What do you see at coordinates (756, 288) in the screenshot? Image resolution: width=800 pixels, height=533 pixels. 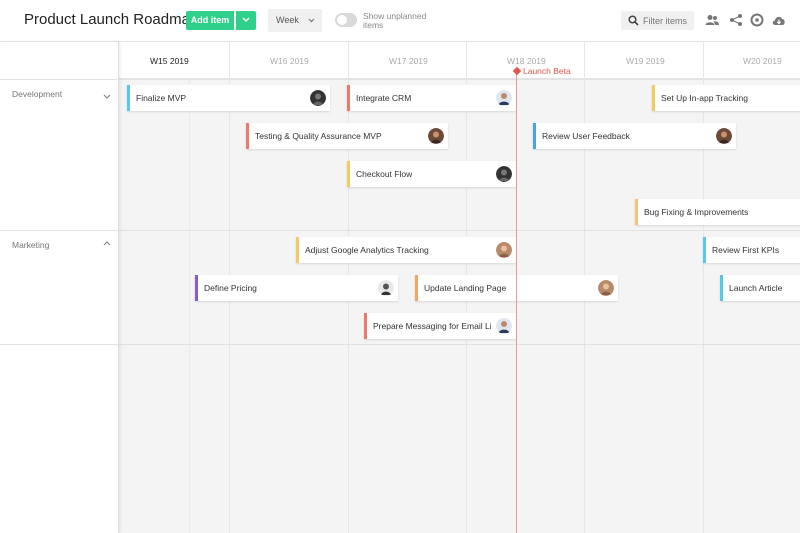 I see `item-title: Launch Article` at bounding box center [756, 288].